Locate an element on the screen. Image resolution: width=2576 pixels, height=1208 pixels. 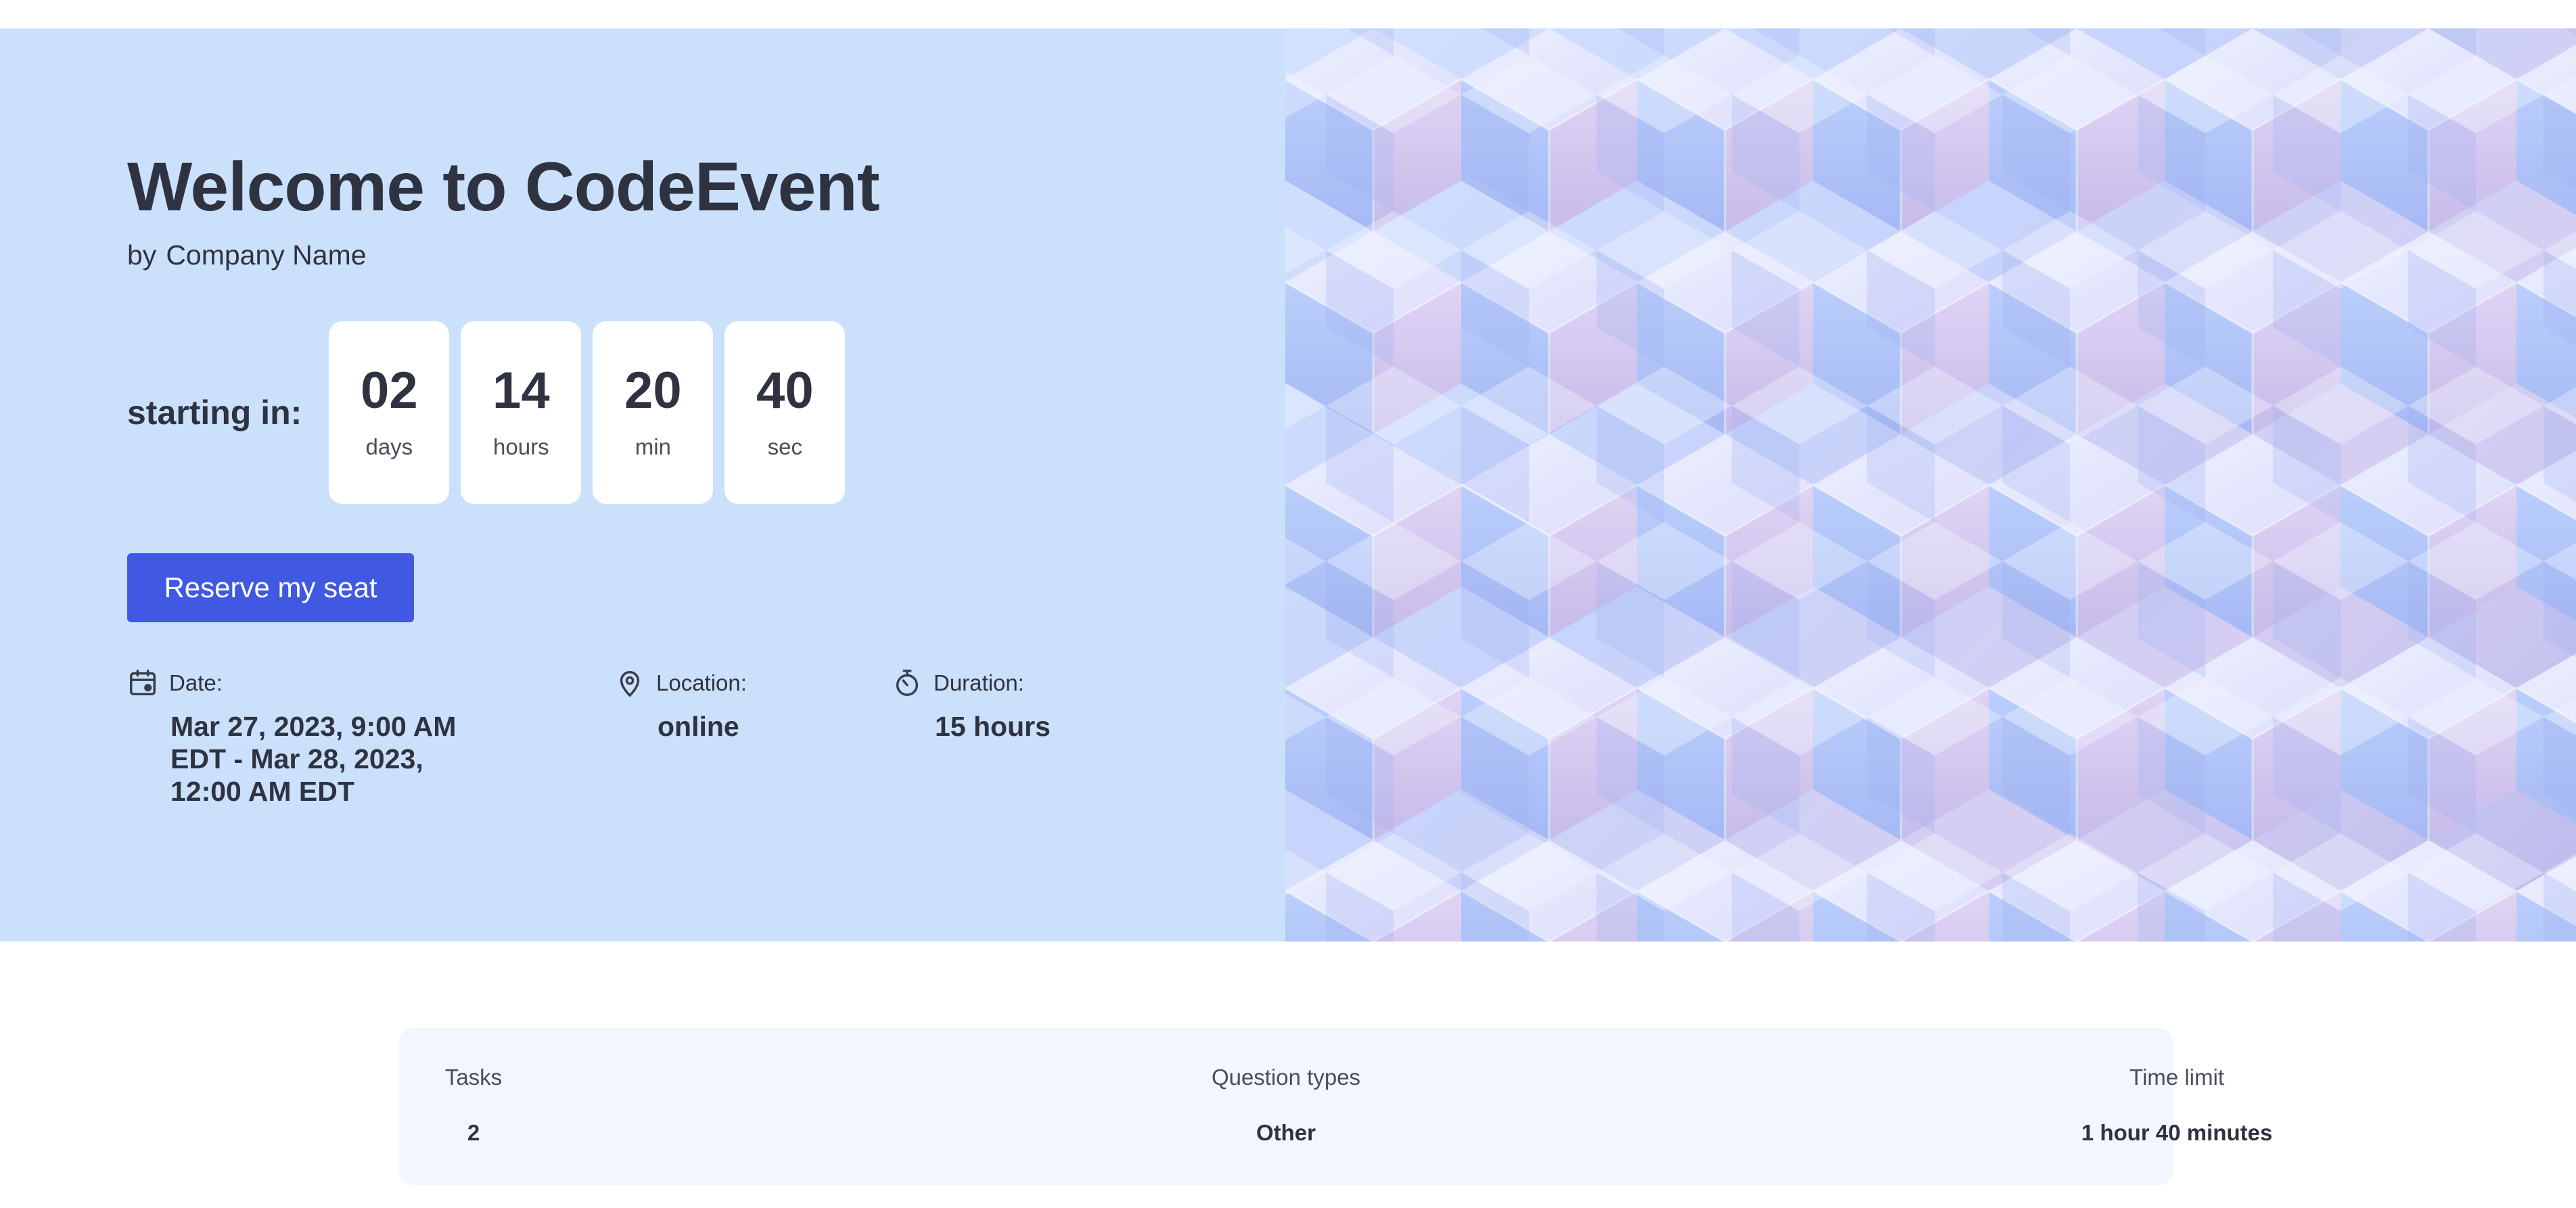
event-duration-value: 15 hours is located at coordinates (993, 726).